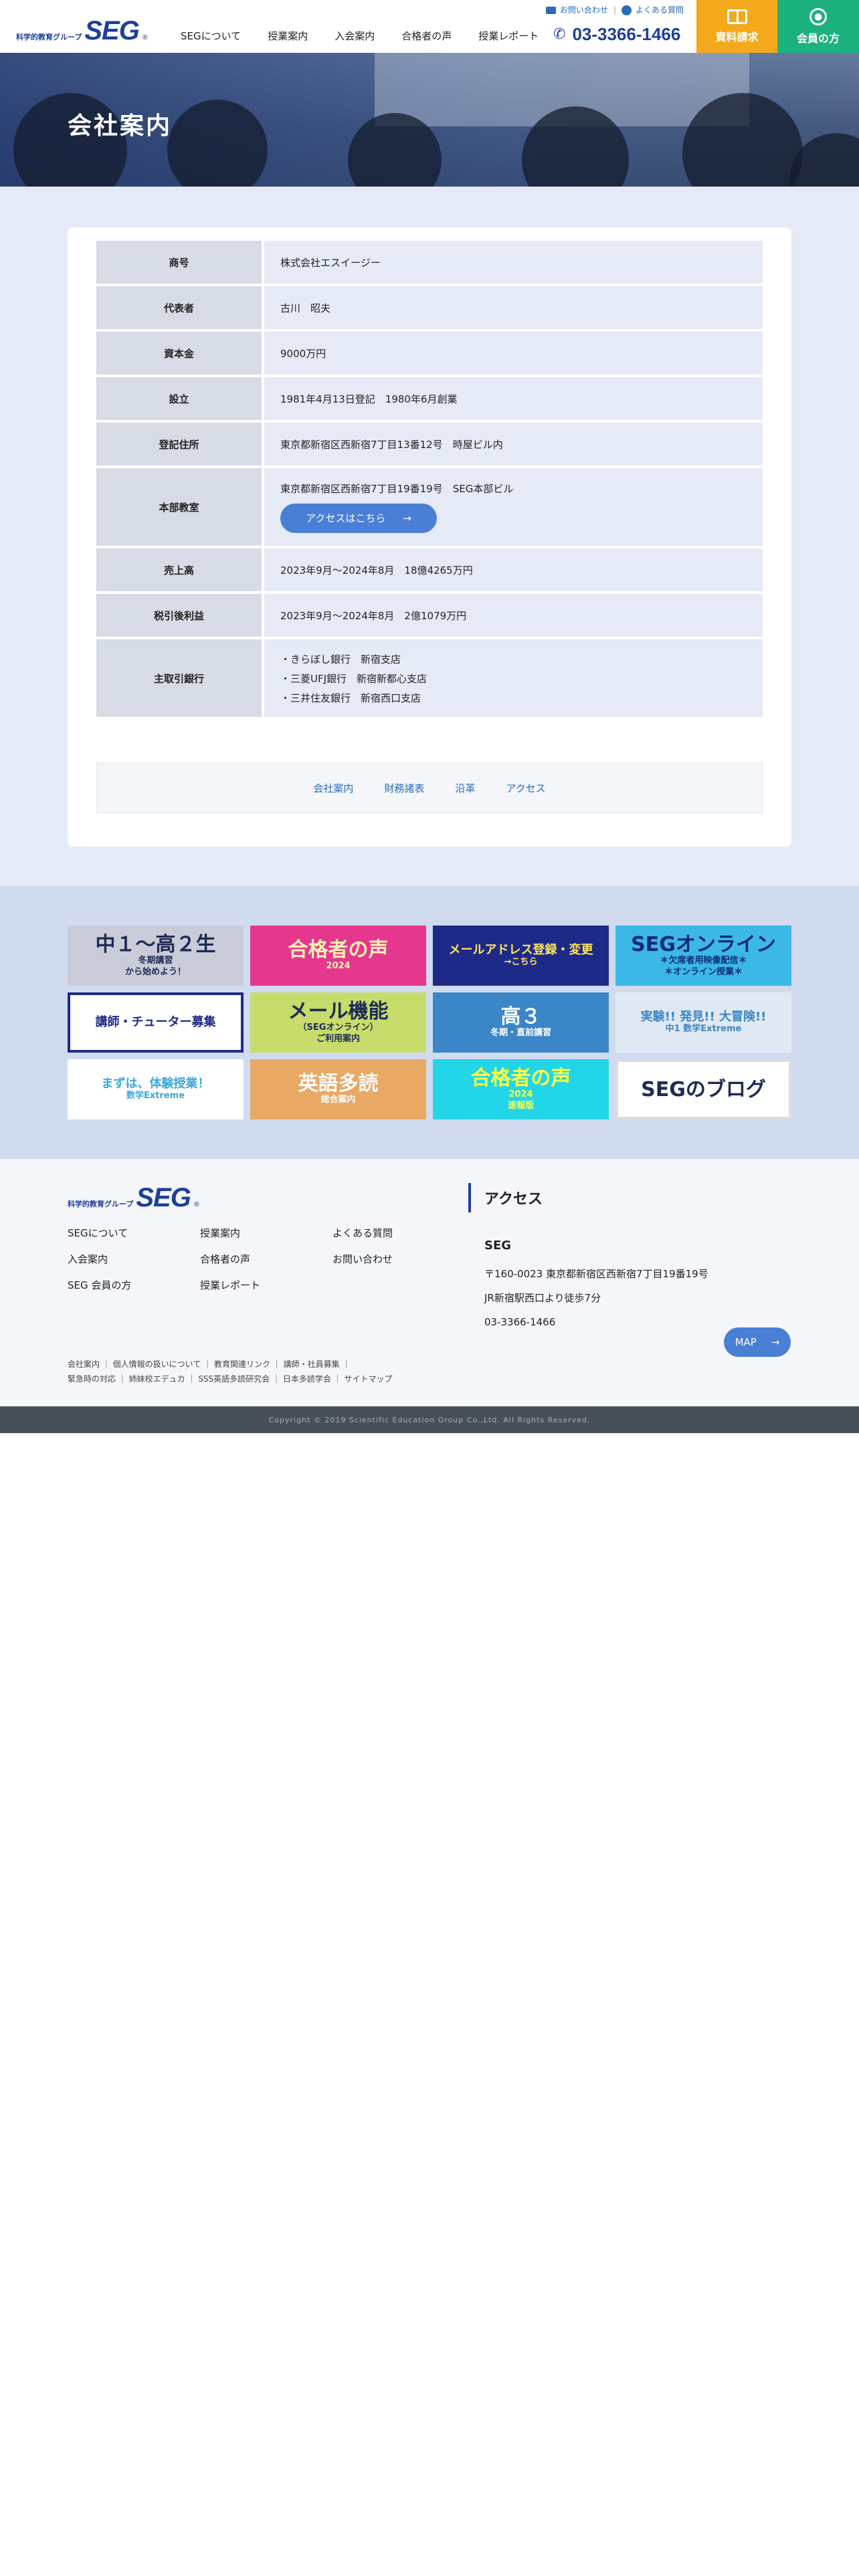  Describe the element at coordinates (429, 120) in the screenshot. I see `hero-banner: 会社案内` at that location.